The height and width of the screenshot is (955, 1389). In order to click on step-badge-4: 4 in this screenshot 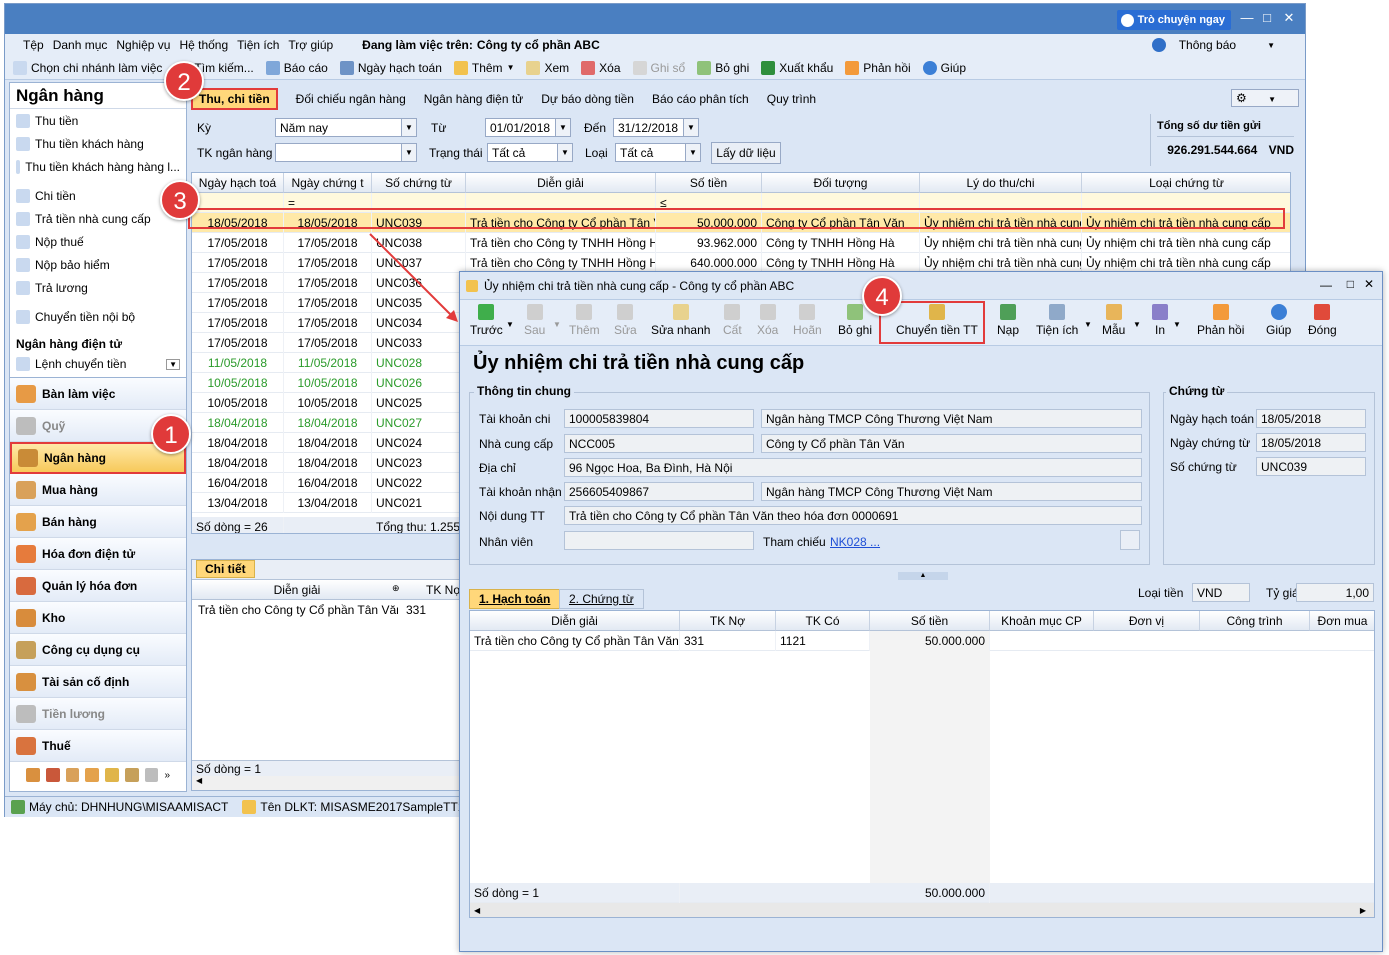, I will do `click(882, 296)`.